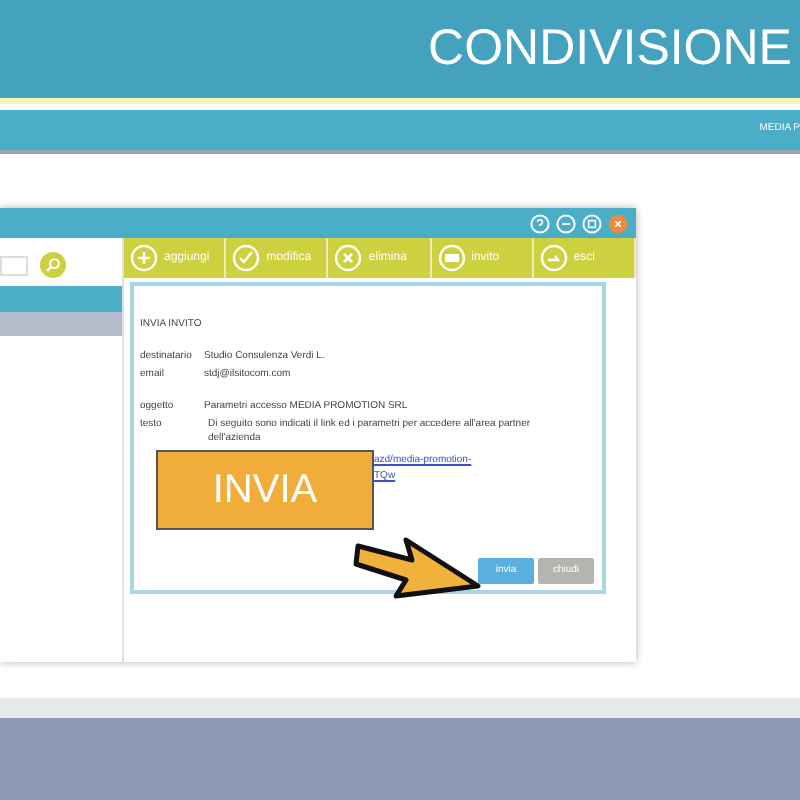 Image resolution: width=800 pixels, height=800 pixels. I want to click on maximize-icon, so click(592, 223).